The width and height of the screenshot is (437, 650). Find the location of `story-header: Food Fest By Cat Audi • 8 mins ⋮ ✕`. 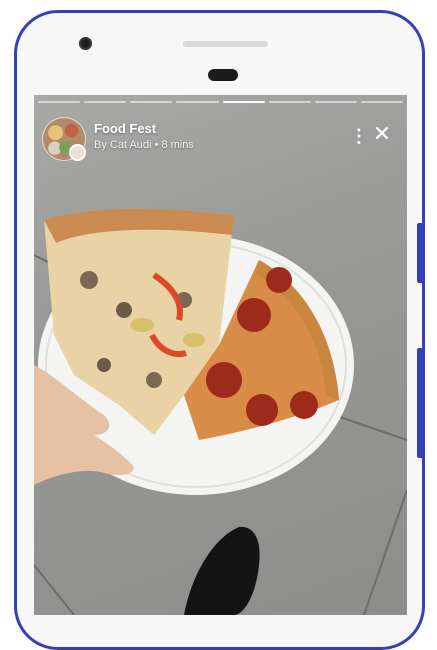

story-header: Food Fest By Cat Audi • 8 mins ⋮ ✕ is located at coordinates (220, 140).